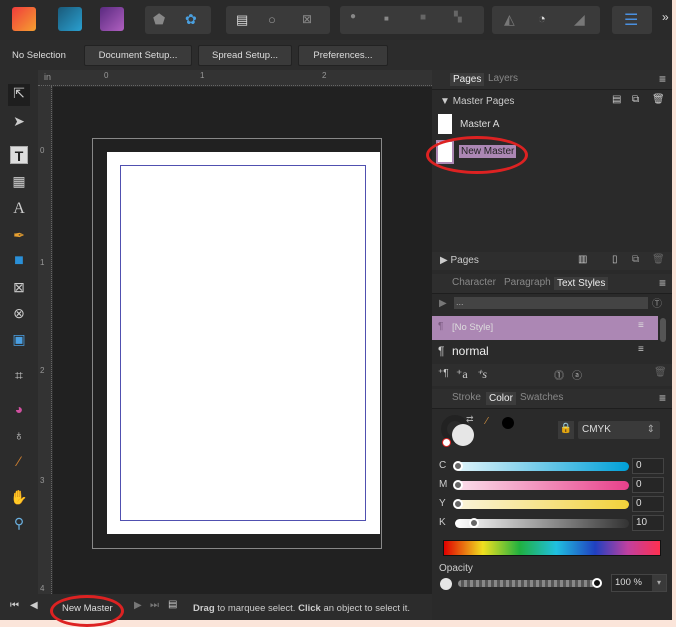 Image resolution: width=676 pixels, height=627 pixels. What do you see at coordinates (648, 466) in the screenshot?
I see `cyan-value-input: 0` at bounding box center [648, 466].